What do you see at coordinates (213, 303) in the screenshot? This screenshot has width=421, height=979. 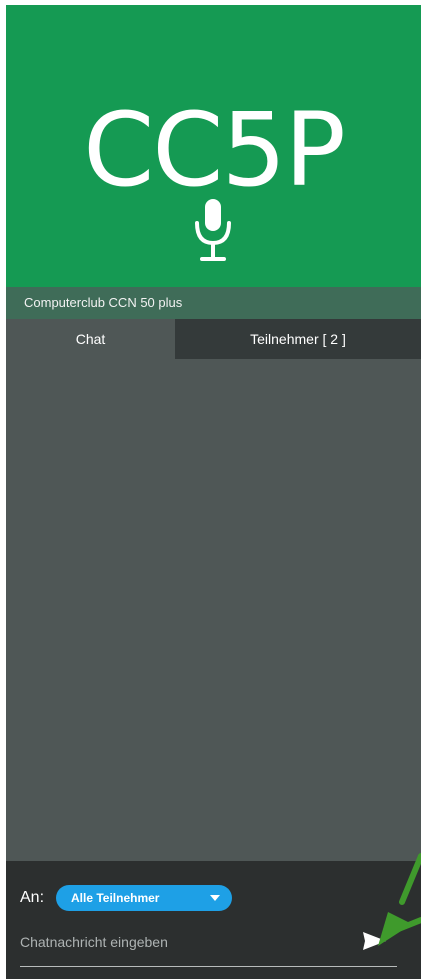 I see `subtitle-bar: Computerclub CCN 50 plus` at bounding box center [213, 303].